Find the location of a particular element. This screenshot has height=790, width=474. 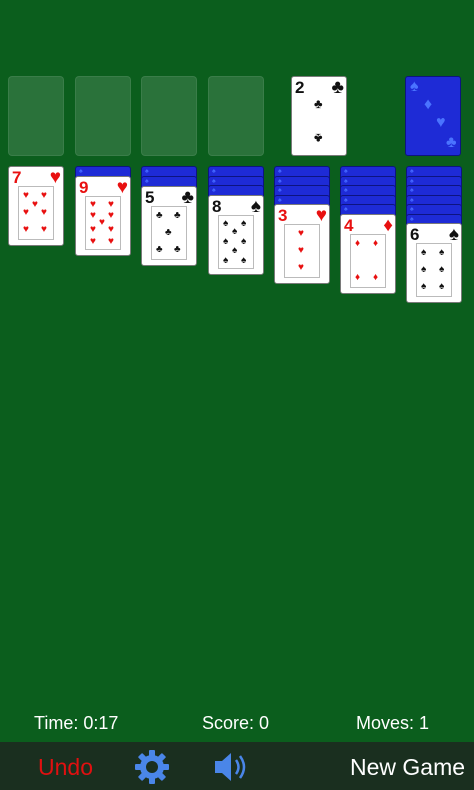

stock-pile: ♠ ♦ ♥ ♣ is located at coordinates (433, 116).